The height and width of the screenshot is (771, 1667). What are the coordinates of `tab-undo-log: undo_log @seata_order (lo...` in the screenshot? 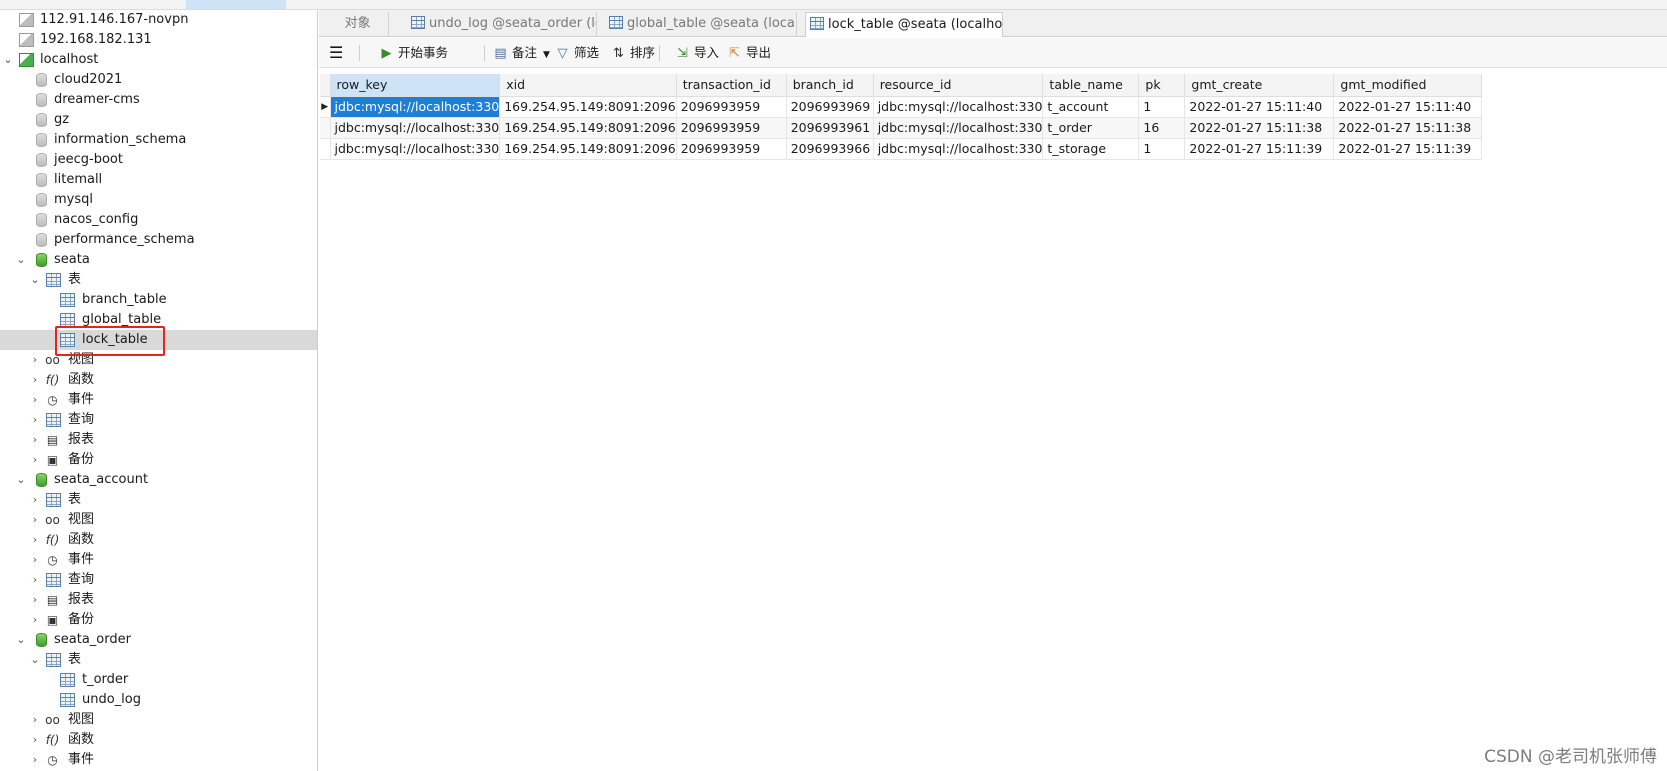 It's located at (502, 24).